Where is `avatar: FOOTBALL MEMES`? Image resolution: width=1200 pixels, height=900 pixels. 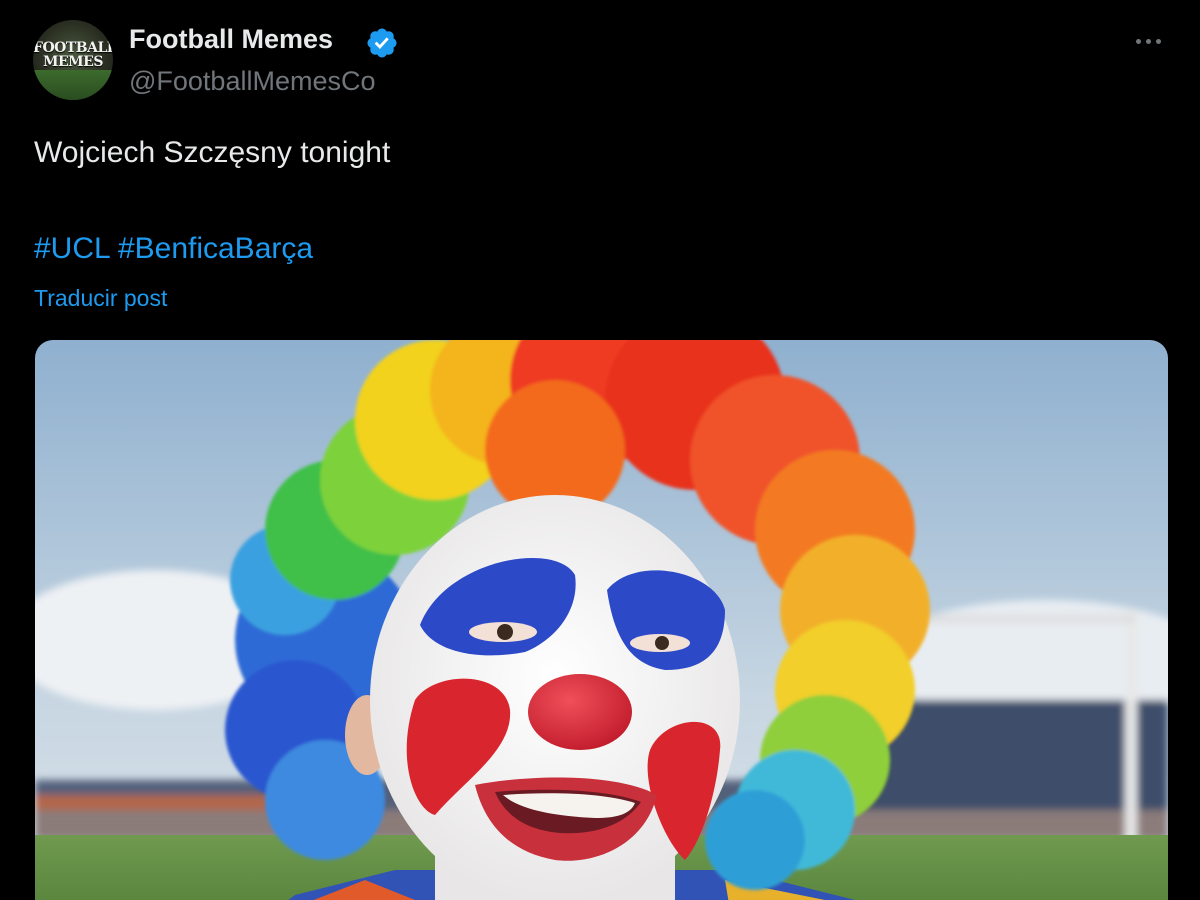 avatar: FOOTBALL MEMES is located at coordinates (73, 60).